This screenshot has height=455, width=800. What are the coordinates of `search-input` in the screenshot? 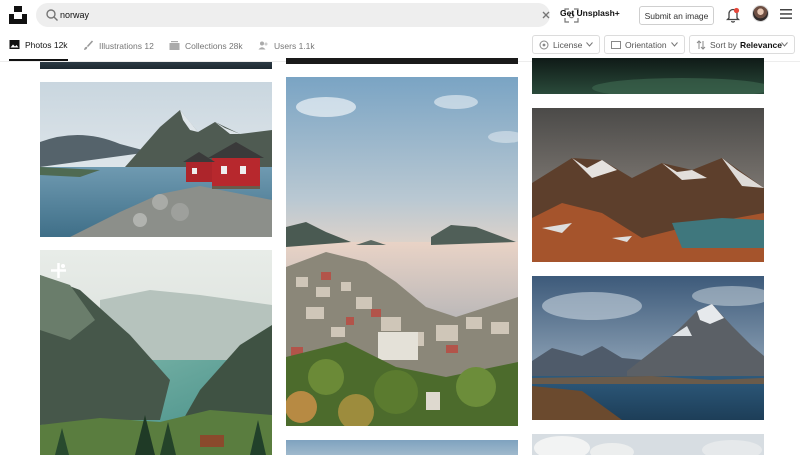 It's located at (280, 15).